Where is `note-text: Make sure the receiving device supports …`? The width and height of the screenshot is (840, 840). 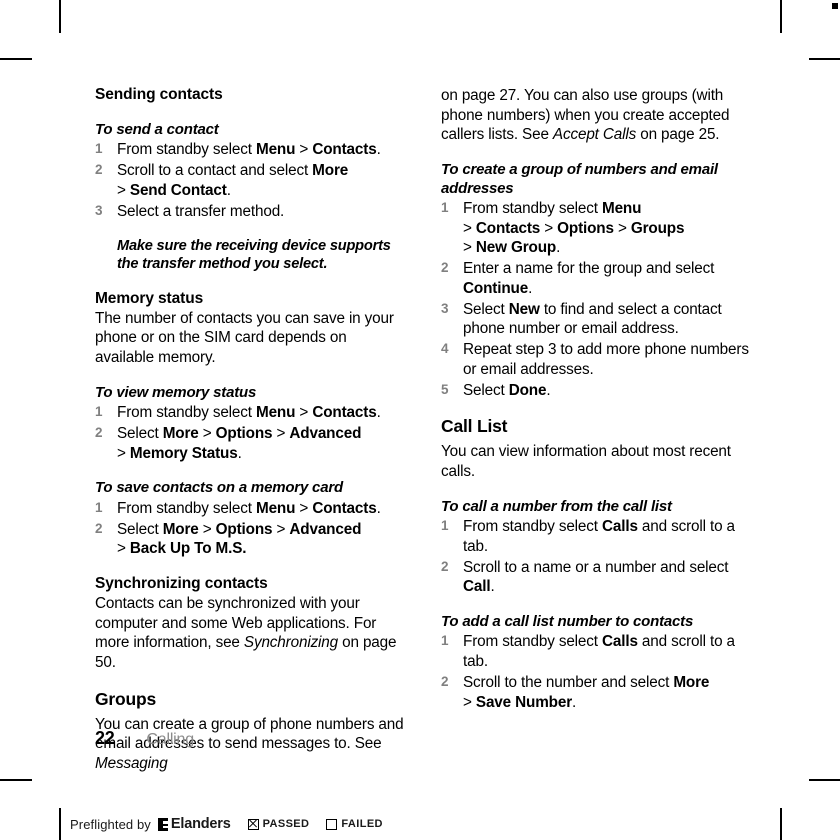
note-text: Make sure the receiving device supports … is located at coordinates (254, 255).